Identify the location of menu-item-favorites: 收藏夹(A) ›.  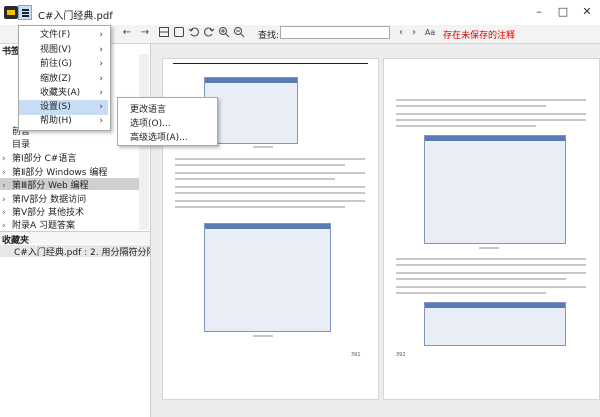
(63, 93).